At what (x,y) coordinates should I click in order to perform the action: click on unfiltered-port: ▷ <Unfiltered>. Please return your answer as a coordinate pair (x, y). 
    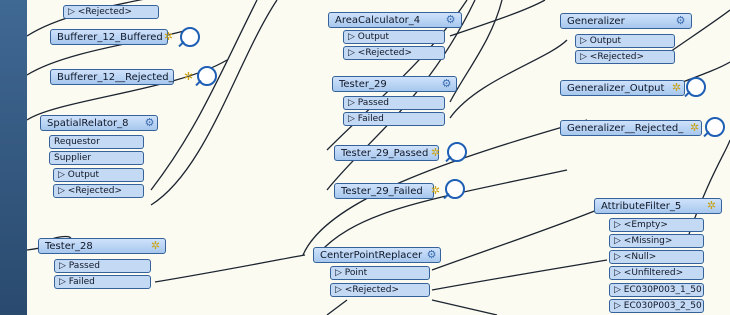
    Looking at the image, I should click on (656, 273).